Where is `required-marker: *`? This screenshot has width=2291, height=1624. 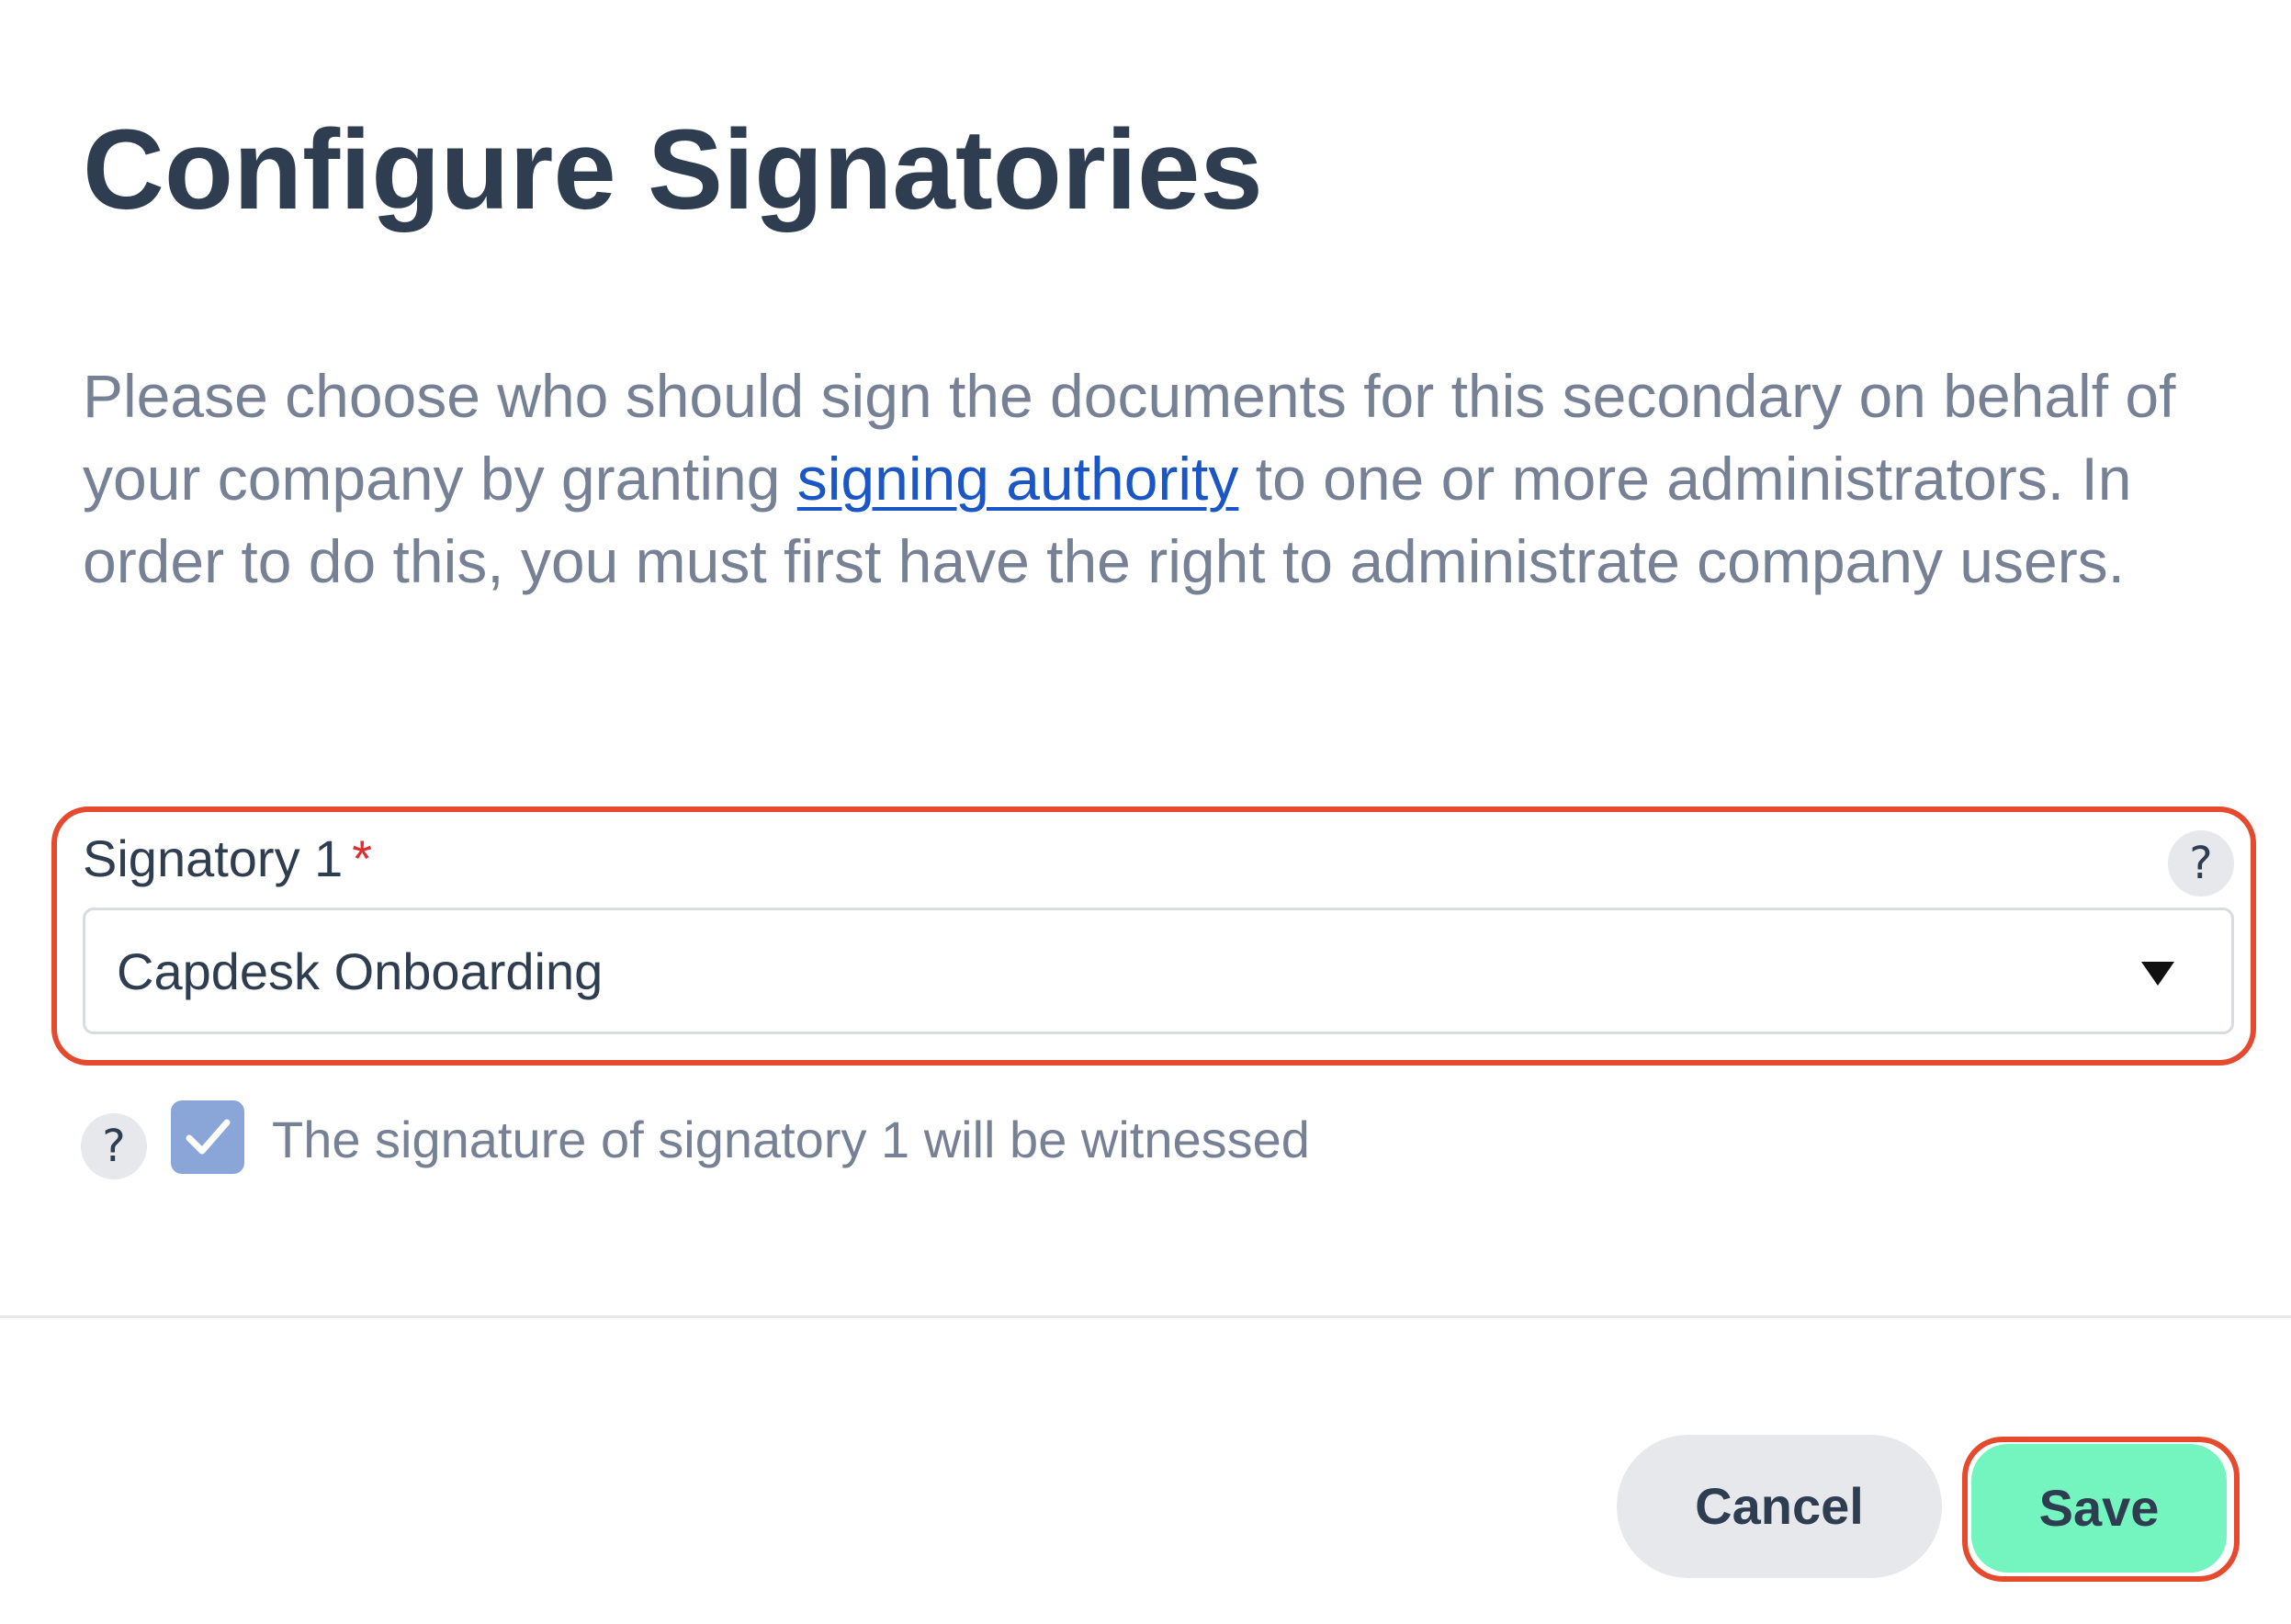 required-marker: * is located at coordinates (362, 858).